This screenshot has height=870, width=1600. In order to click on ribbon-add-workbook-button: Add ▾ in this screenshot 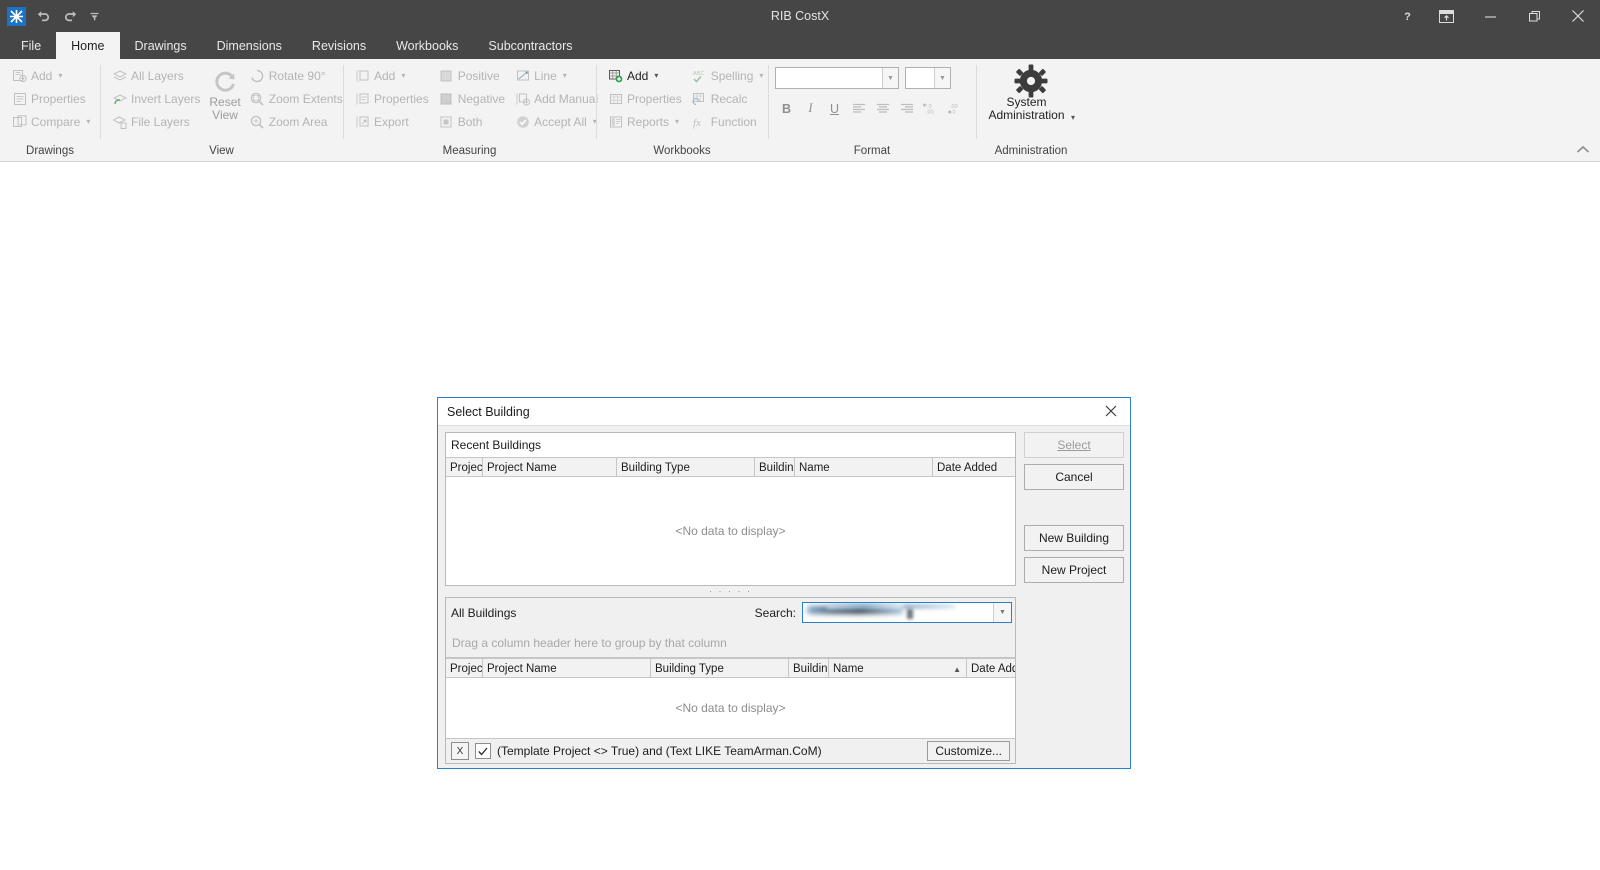, I will do `click(645, 75)`.